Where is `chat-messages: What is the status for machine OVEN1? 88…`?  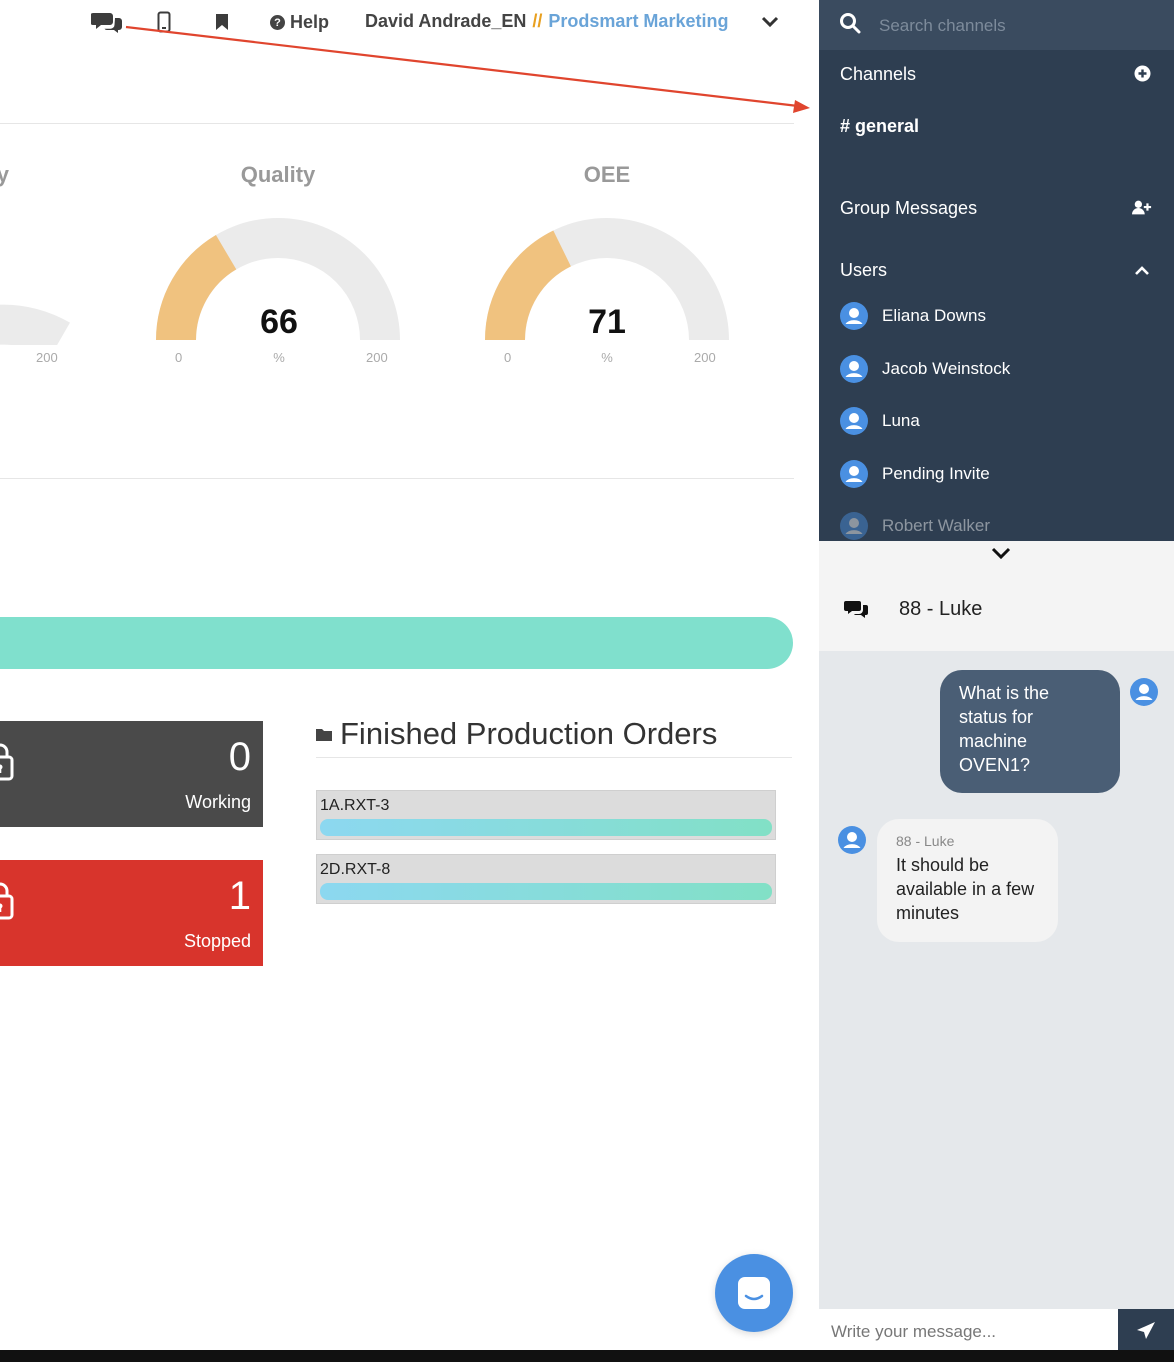 chat-messages: What is the status for machine OVEN1? 88… is located at coordinates (996, 980).